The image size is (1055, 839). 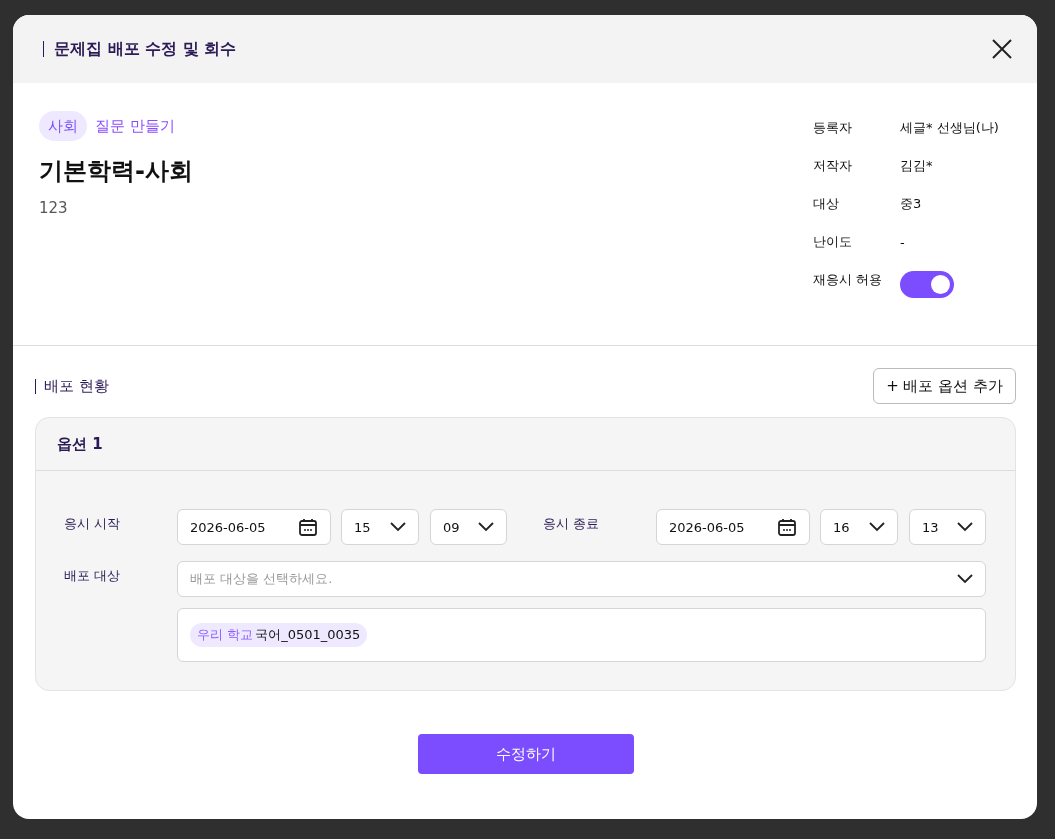 What do you see at coordinates (116, 171) in the screenshot?
I see `workbook-title: 기본학력-사회` at bounding box center [116, 171].